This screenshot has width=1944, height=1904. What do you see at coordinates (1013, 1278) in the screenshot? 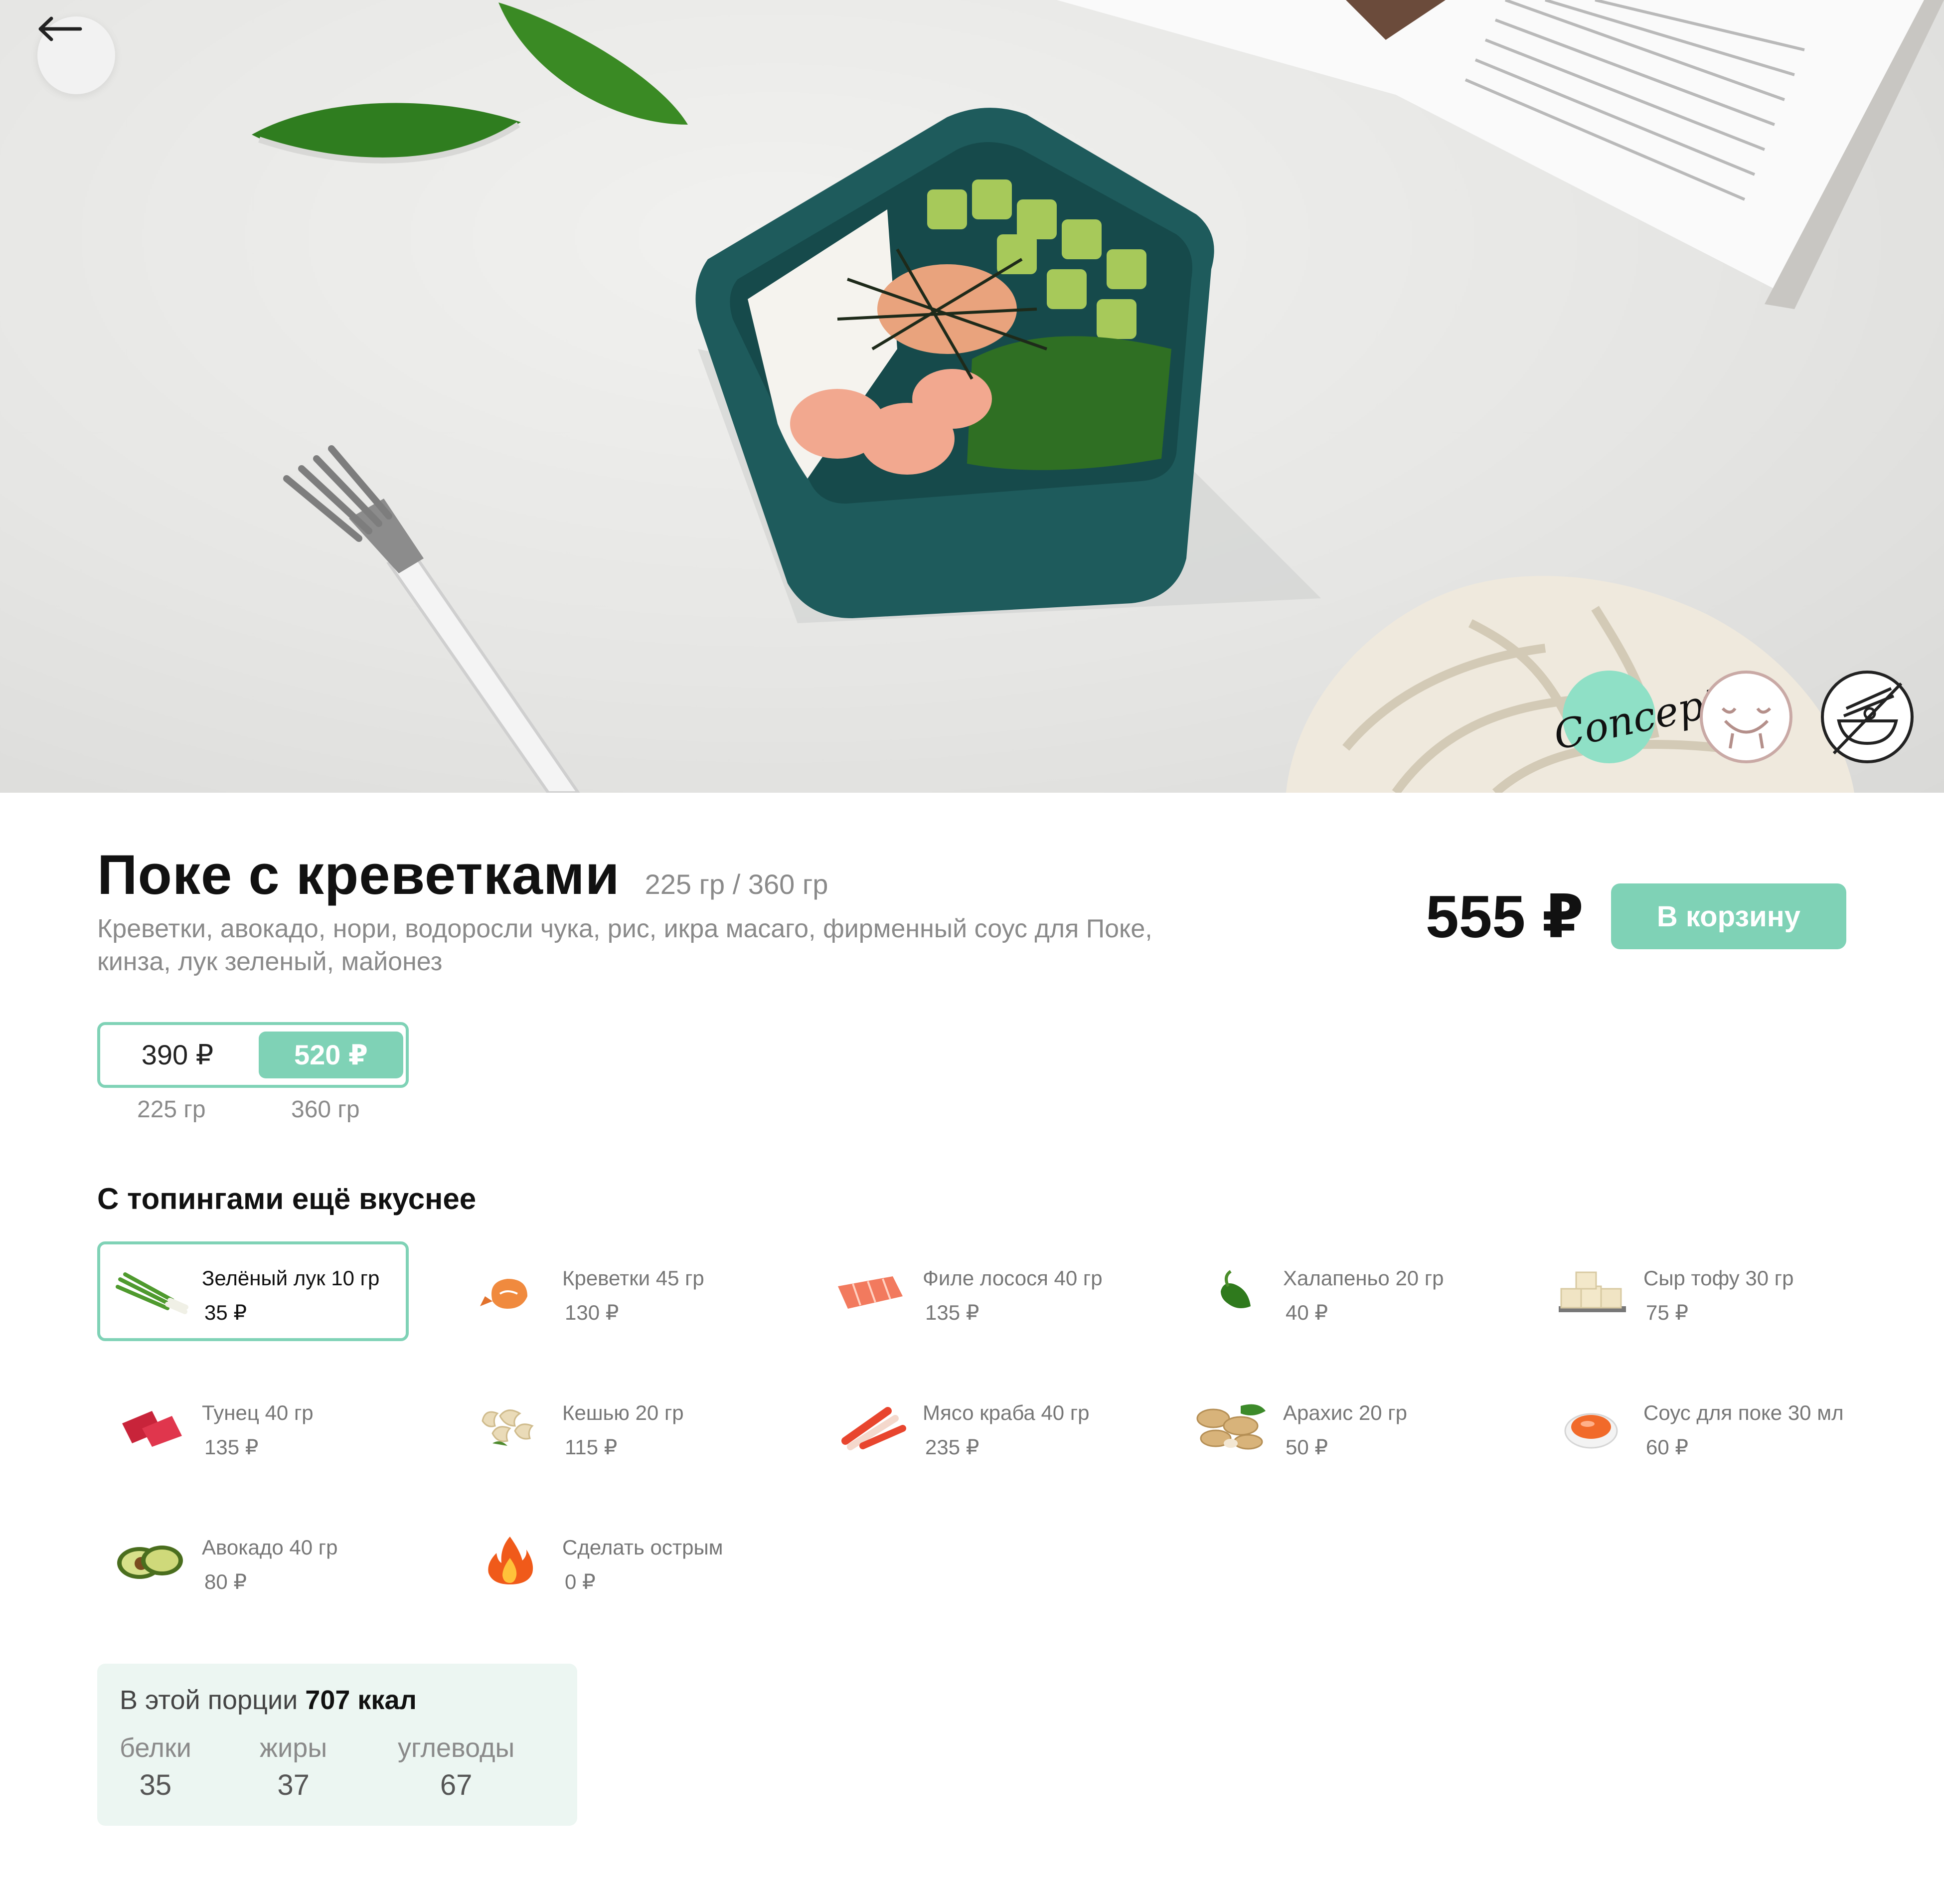
I see `topping-name: Филе лосося 40 гр` at bounding box center [1013, 1278].